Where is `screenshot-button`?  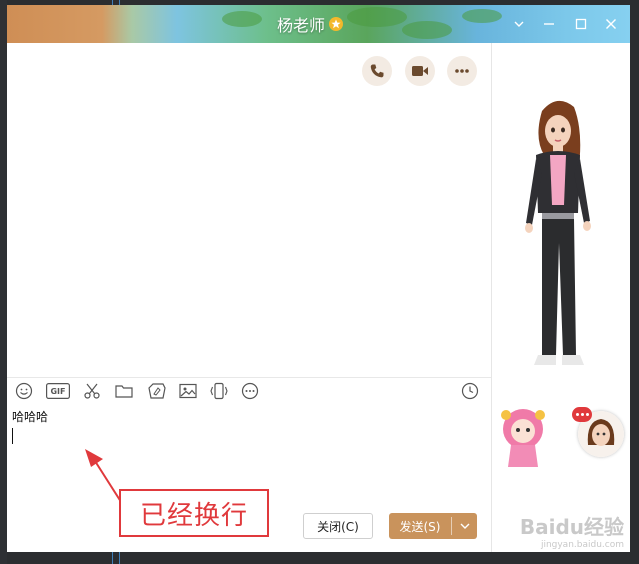
screenshot-button is located at coordinates (92, 391).